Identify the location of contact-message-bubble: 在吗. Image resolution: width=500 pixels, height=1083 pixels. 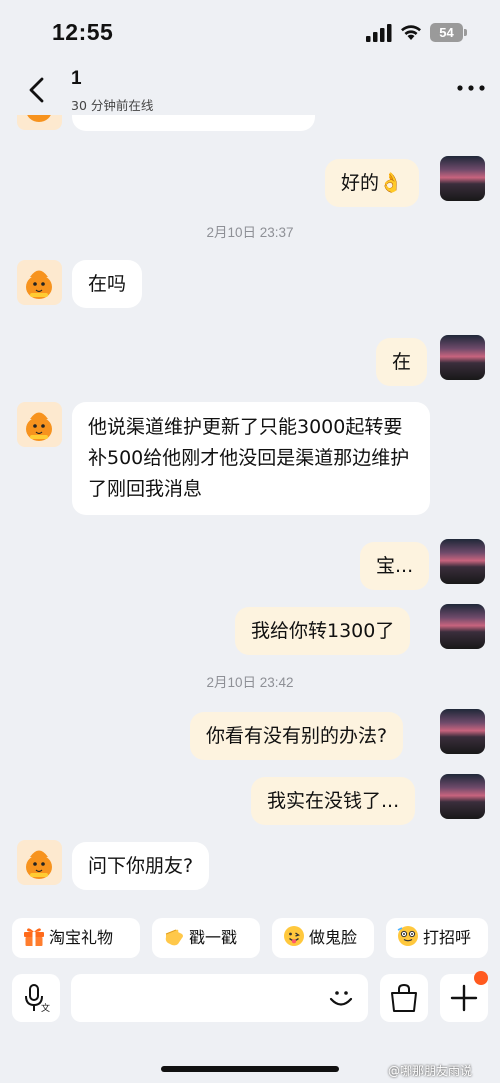
(107, 284).